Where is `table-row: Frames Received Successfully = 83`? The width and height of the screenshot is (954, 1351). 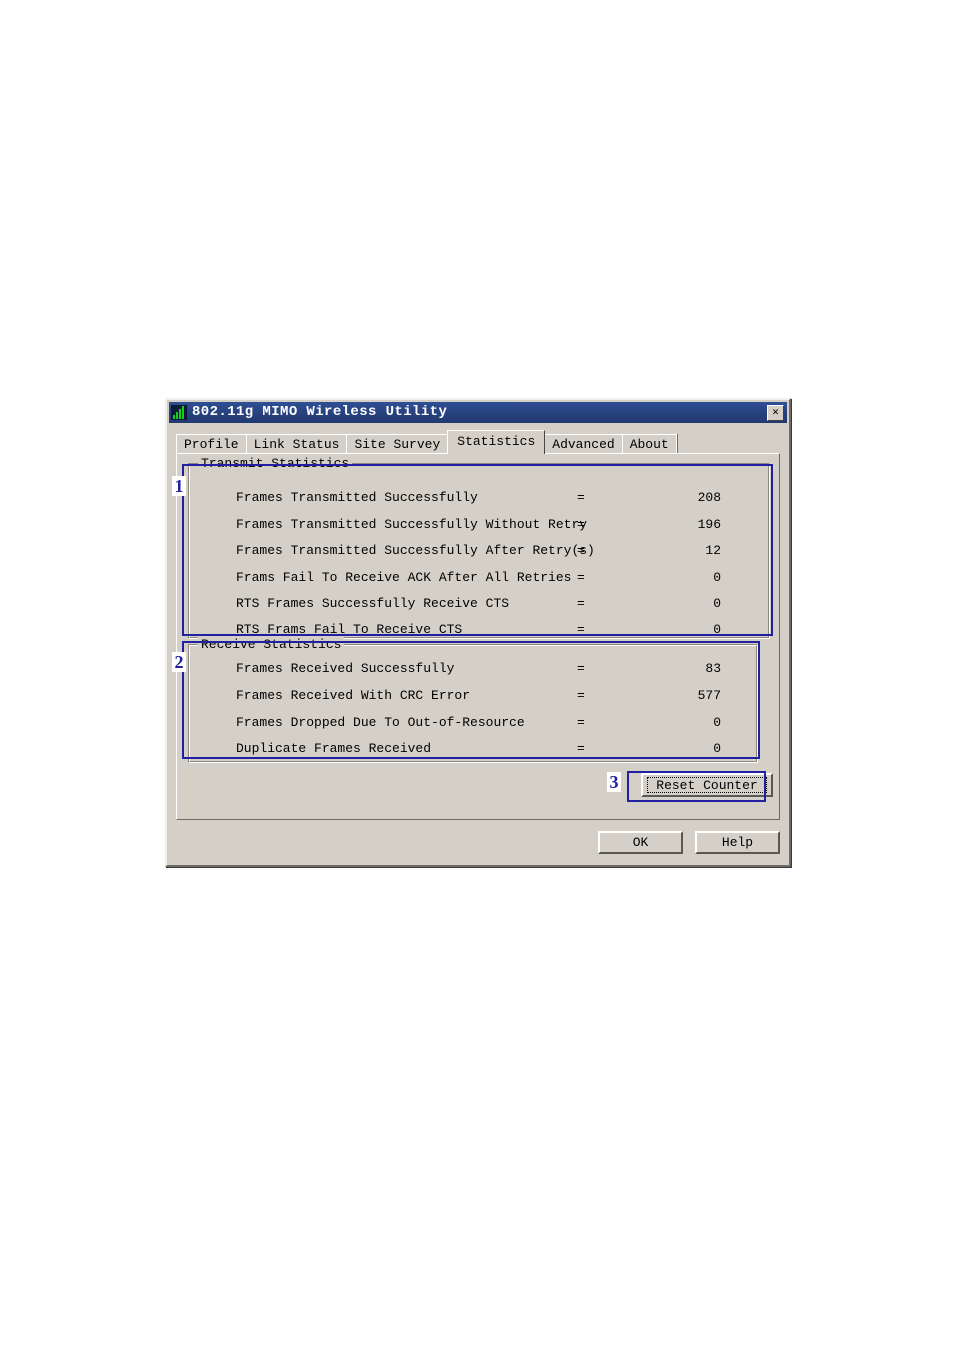
table-row: Frames Received Successfully = 83 is located at coordinates (473, 669).